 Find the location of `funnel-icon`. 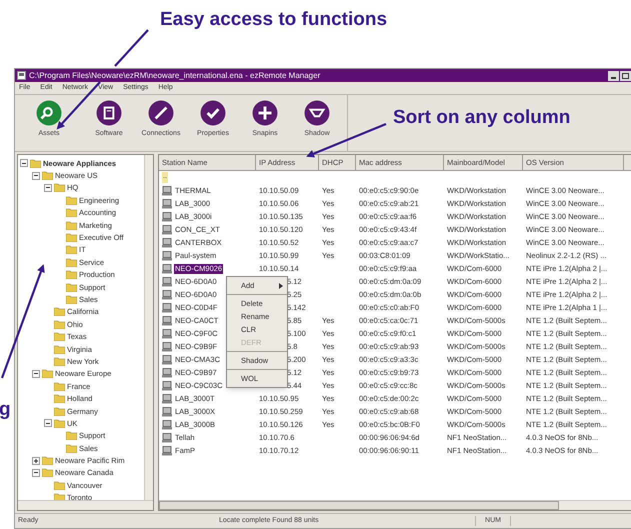

funnel-icon is located at coordinates (317, 113).